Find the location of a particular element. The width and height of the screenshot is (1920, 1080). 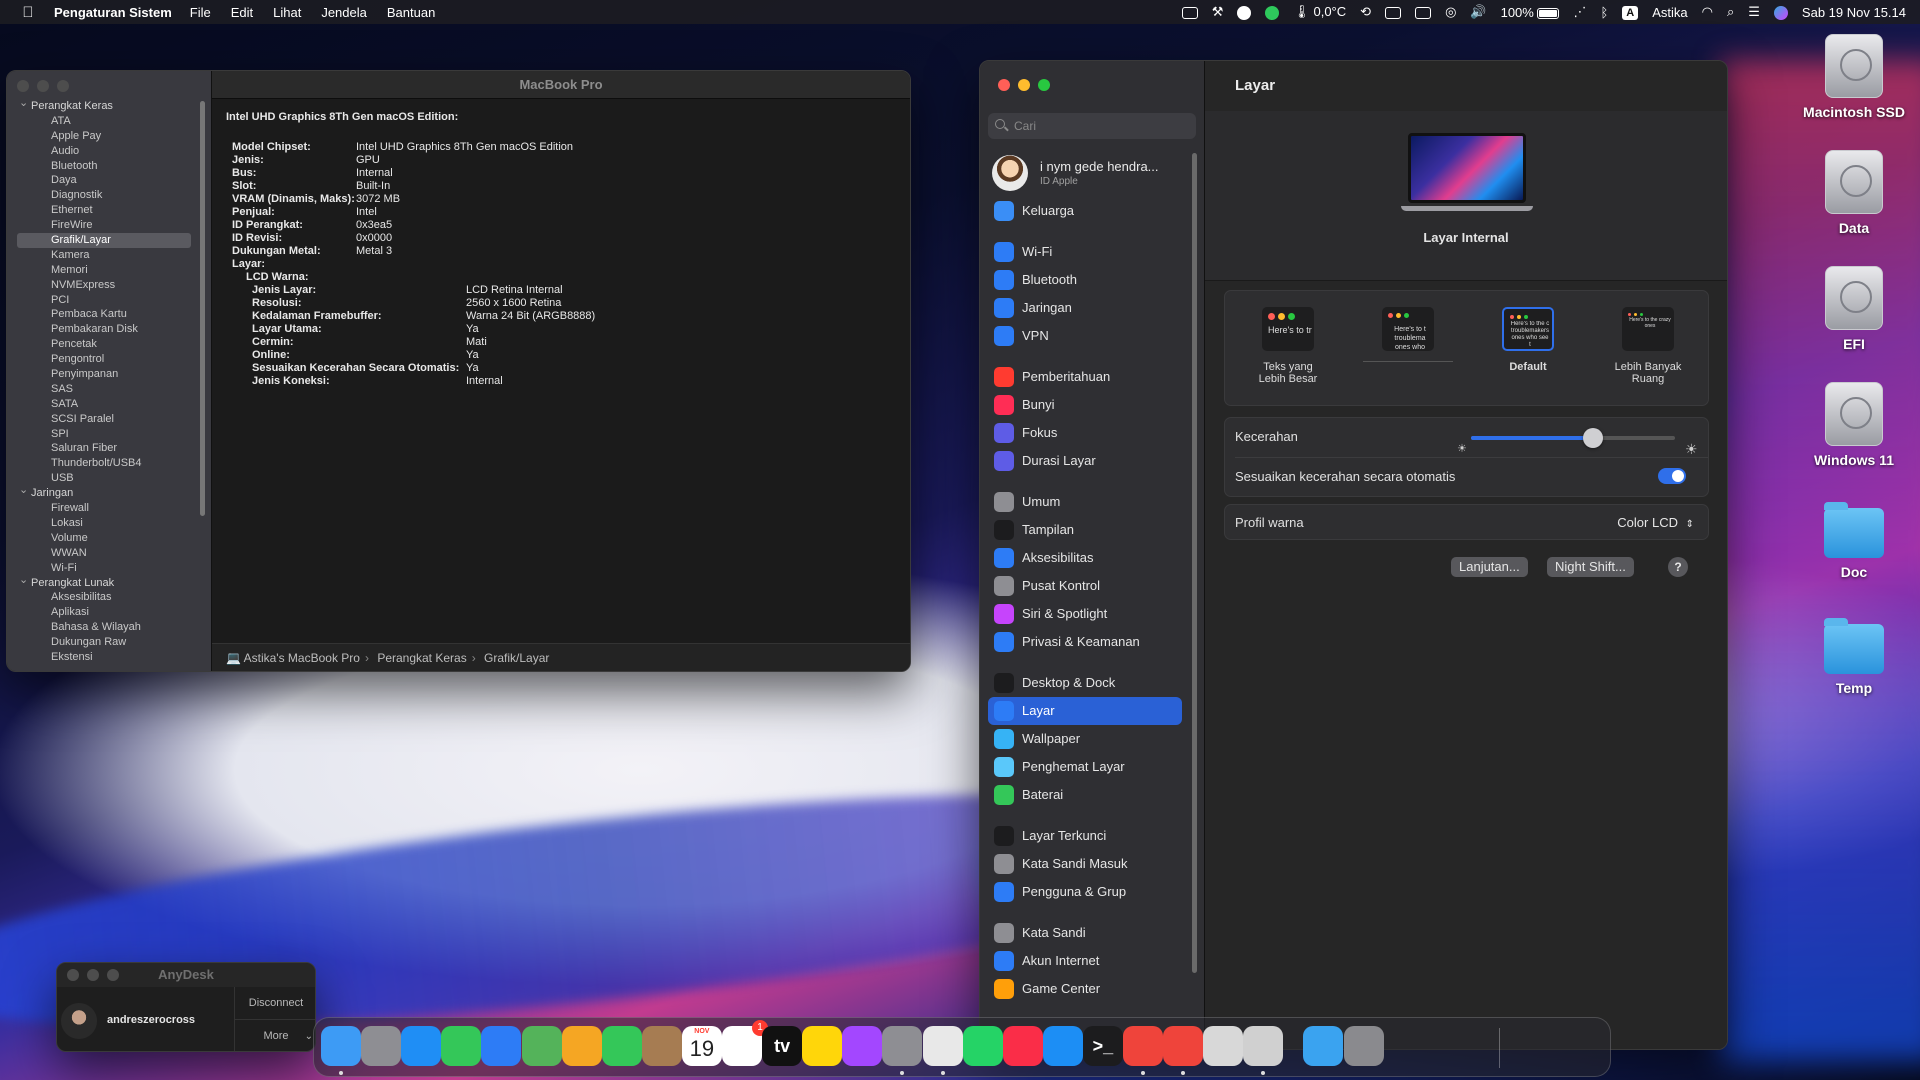

tree-item: Bluetooth is located at coordinates (107, 166).